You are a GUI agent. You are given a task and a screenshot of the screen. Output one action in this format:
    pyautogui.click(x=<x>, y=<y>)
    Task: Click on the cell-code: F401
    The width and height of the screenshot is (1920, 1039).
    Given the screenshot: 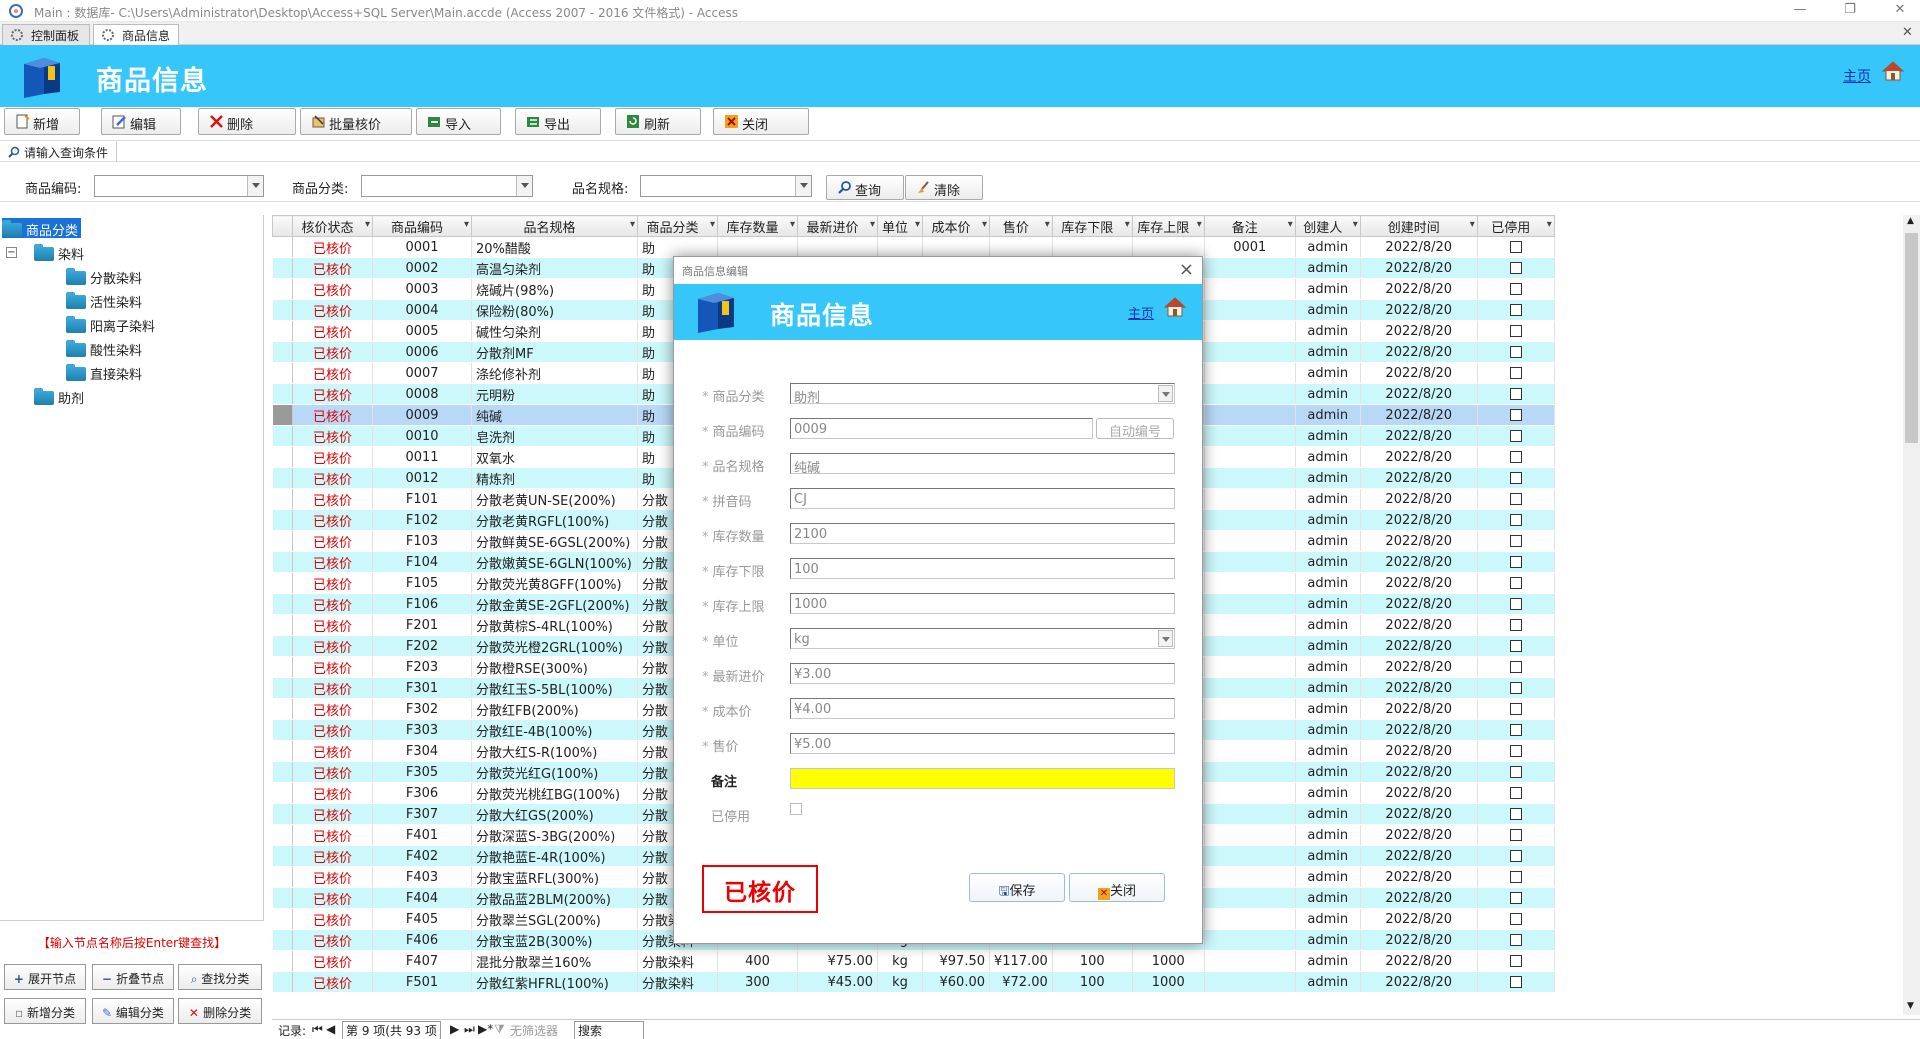 What is the action you would take?
    pyautogui.click(x=422, y=835)
    